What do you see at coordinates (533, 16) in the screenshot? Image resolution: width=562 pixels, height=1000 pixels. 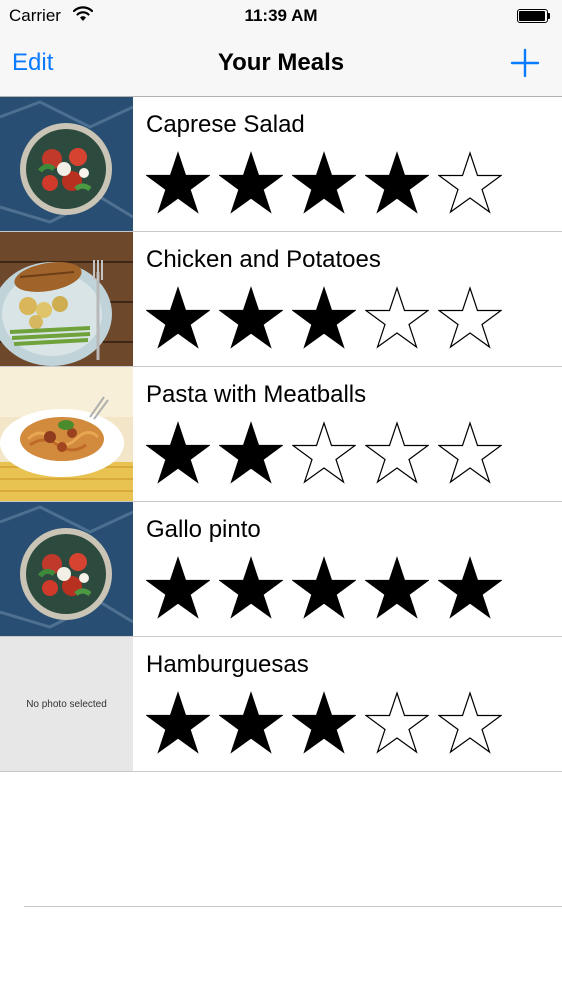 I see `battery-icon` at bounding box center [533, 16].